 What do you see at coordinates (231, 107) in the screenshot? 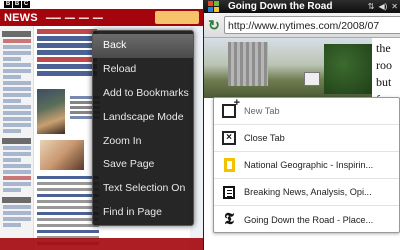
I see `new-tab-icon` at bounding box center [231, 107].